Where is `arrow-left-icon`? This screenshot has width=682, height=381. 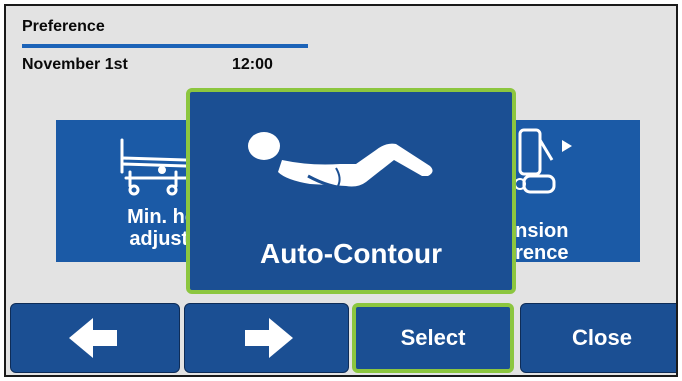 arrow-left-icon is located at coordinates (93, 338).